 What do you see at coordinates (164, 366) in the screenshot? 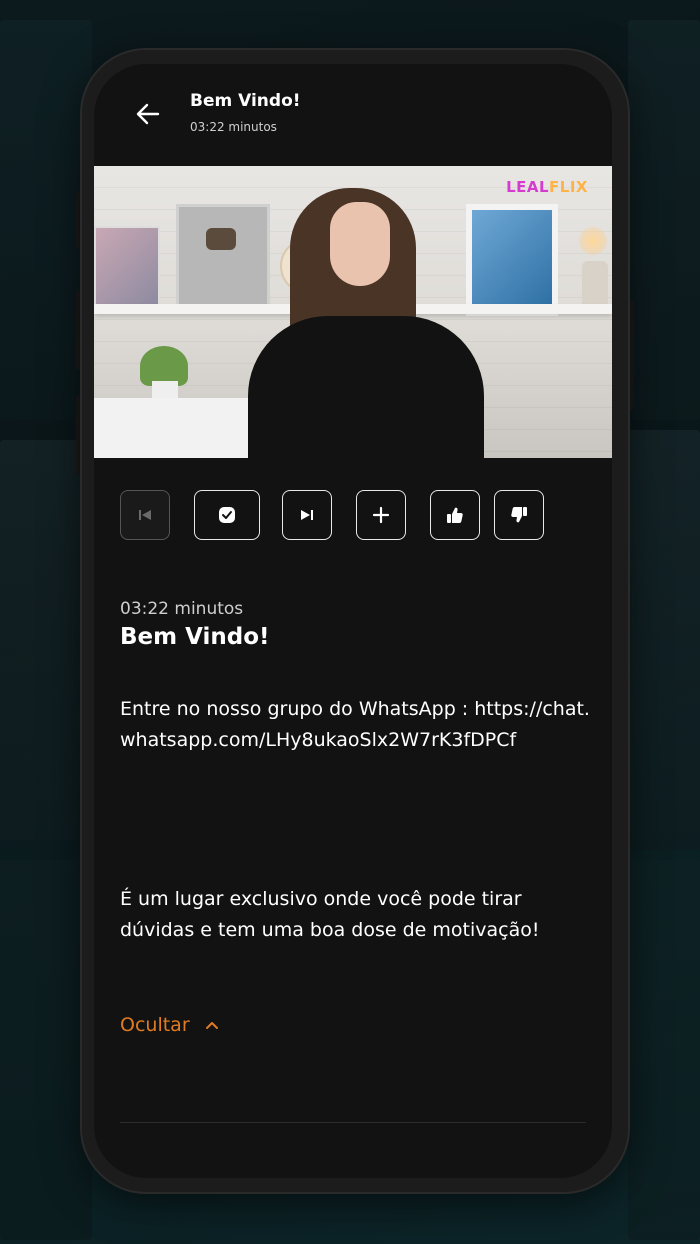
I see `video-plant` at bounding box center [164, 366].